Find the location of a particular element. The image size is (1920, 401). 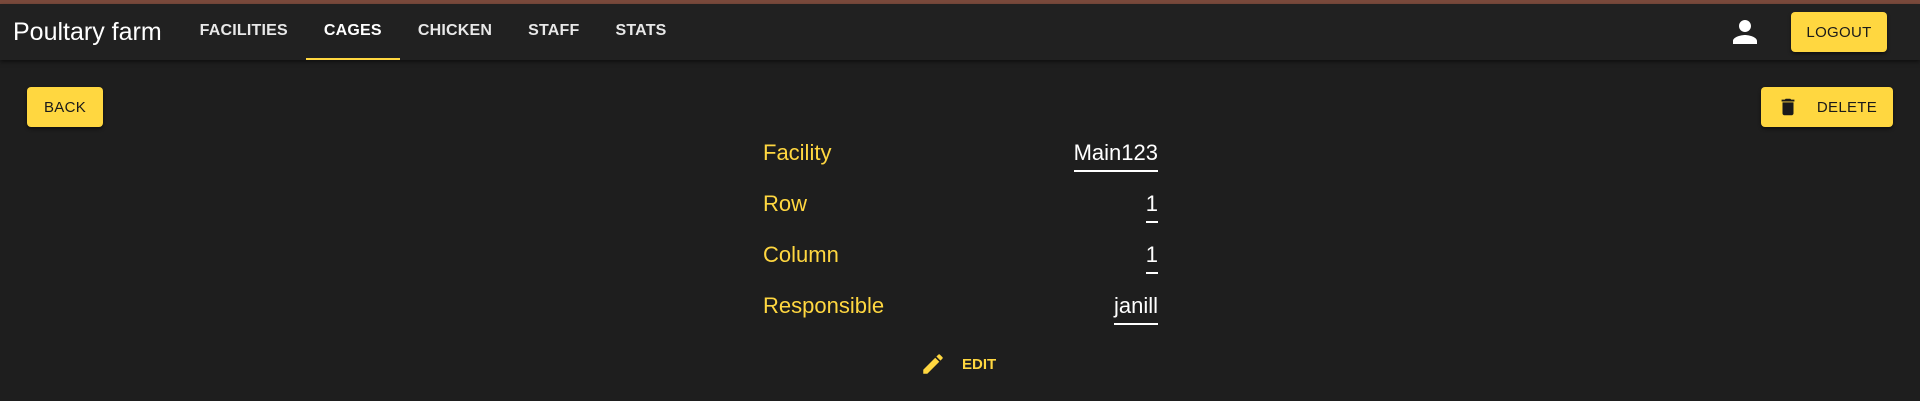

field-value: janill is located at coordinates (1135, 309).